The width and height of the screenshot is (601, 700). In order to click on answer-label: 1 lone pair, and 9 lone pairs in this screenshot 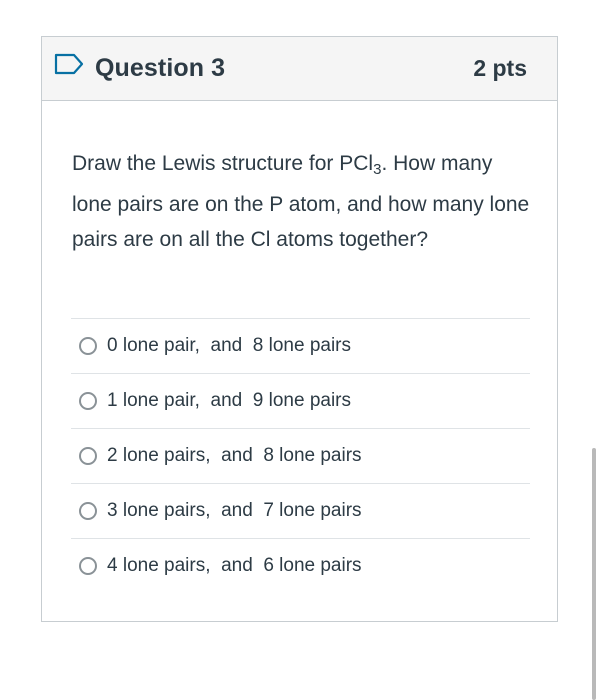, I will do `click(229, 401)`.